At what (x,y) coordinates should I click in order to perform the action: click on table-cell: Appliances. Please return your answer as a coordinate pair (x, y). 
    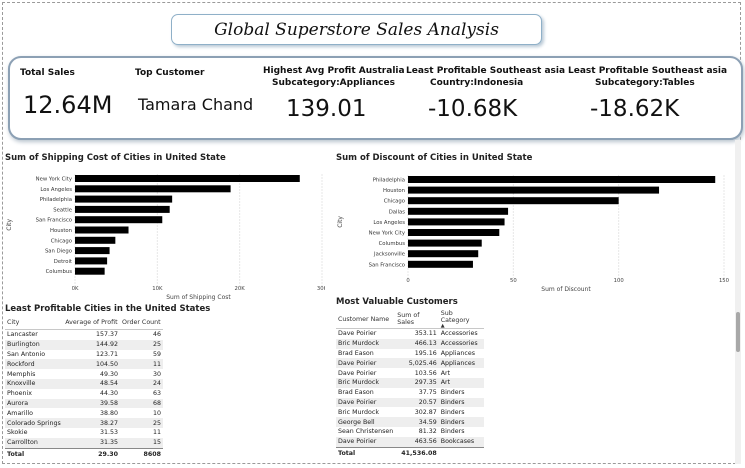
    Looking at the image, I should click on (458, 353).